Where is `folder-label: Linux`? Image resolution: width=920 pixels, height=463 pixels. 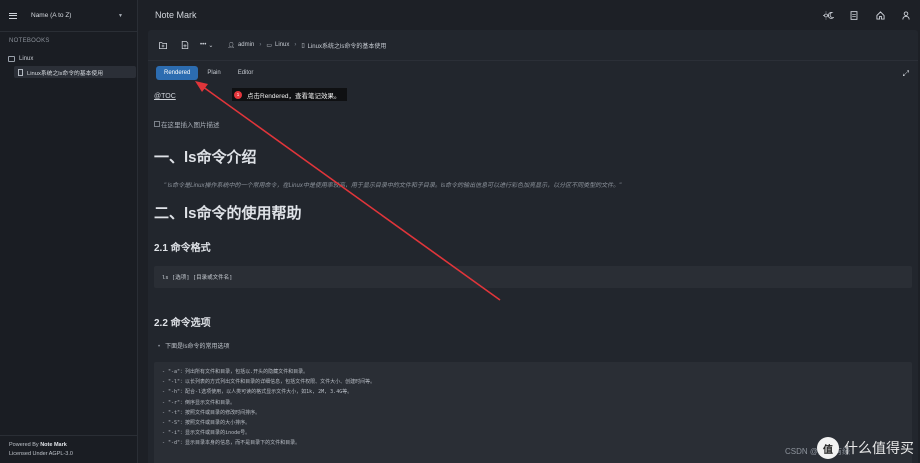 folder-label: Linux is located at coordinates (26, 58).